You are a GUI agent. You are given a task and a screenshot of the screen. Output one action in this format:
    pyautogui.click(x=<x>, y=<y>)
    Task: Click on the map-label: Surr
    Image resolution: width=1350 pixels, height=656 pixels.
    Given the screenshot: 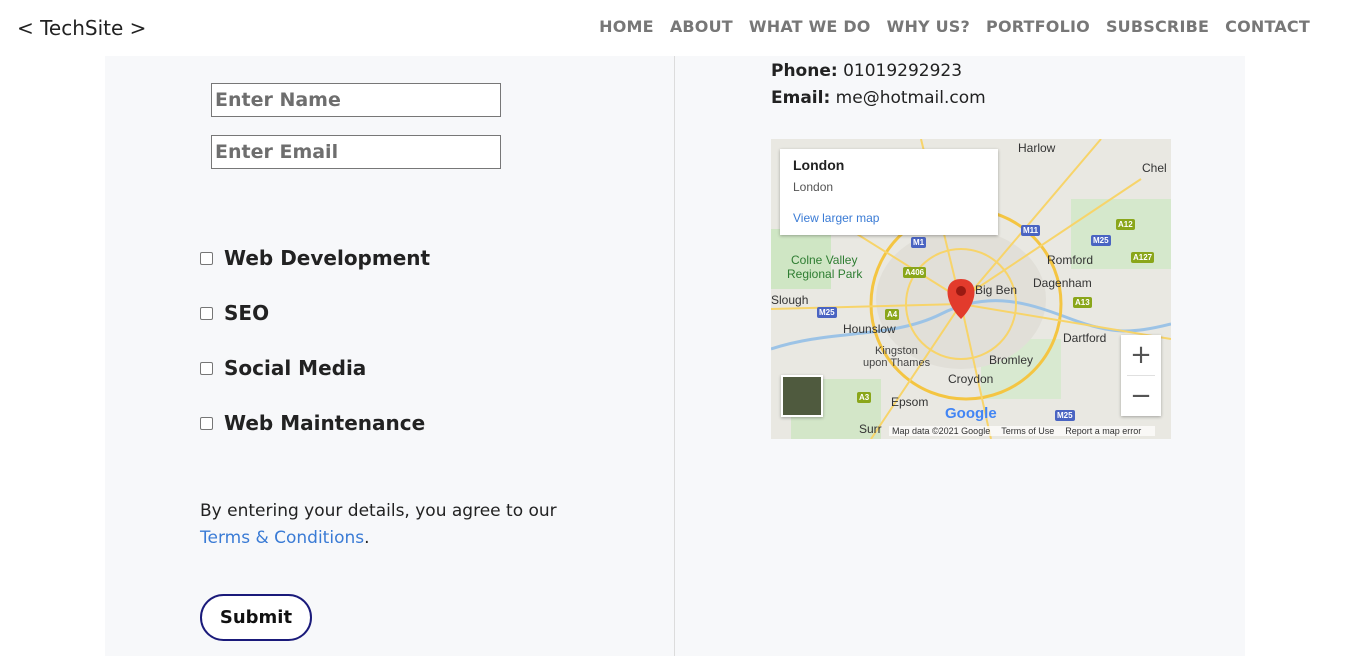 What is the action you would take?
    pyautogui.click(x=870, y=429)
    